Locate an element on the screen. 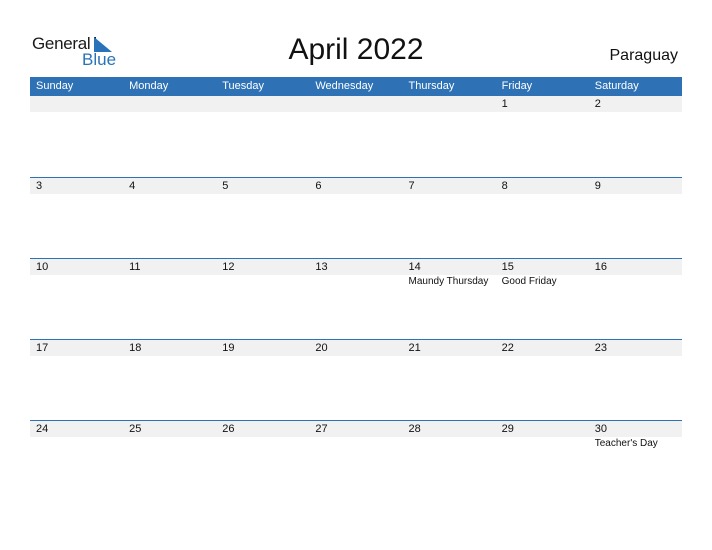 This screenshot has width=712, height=550. calendar-title: April 2022 is located at coordinates (356, 49).